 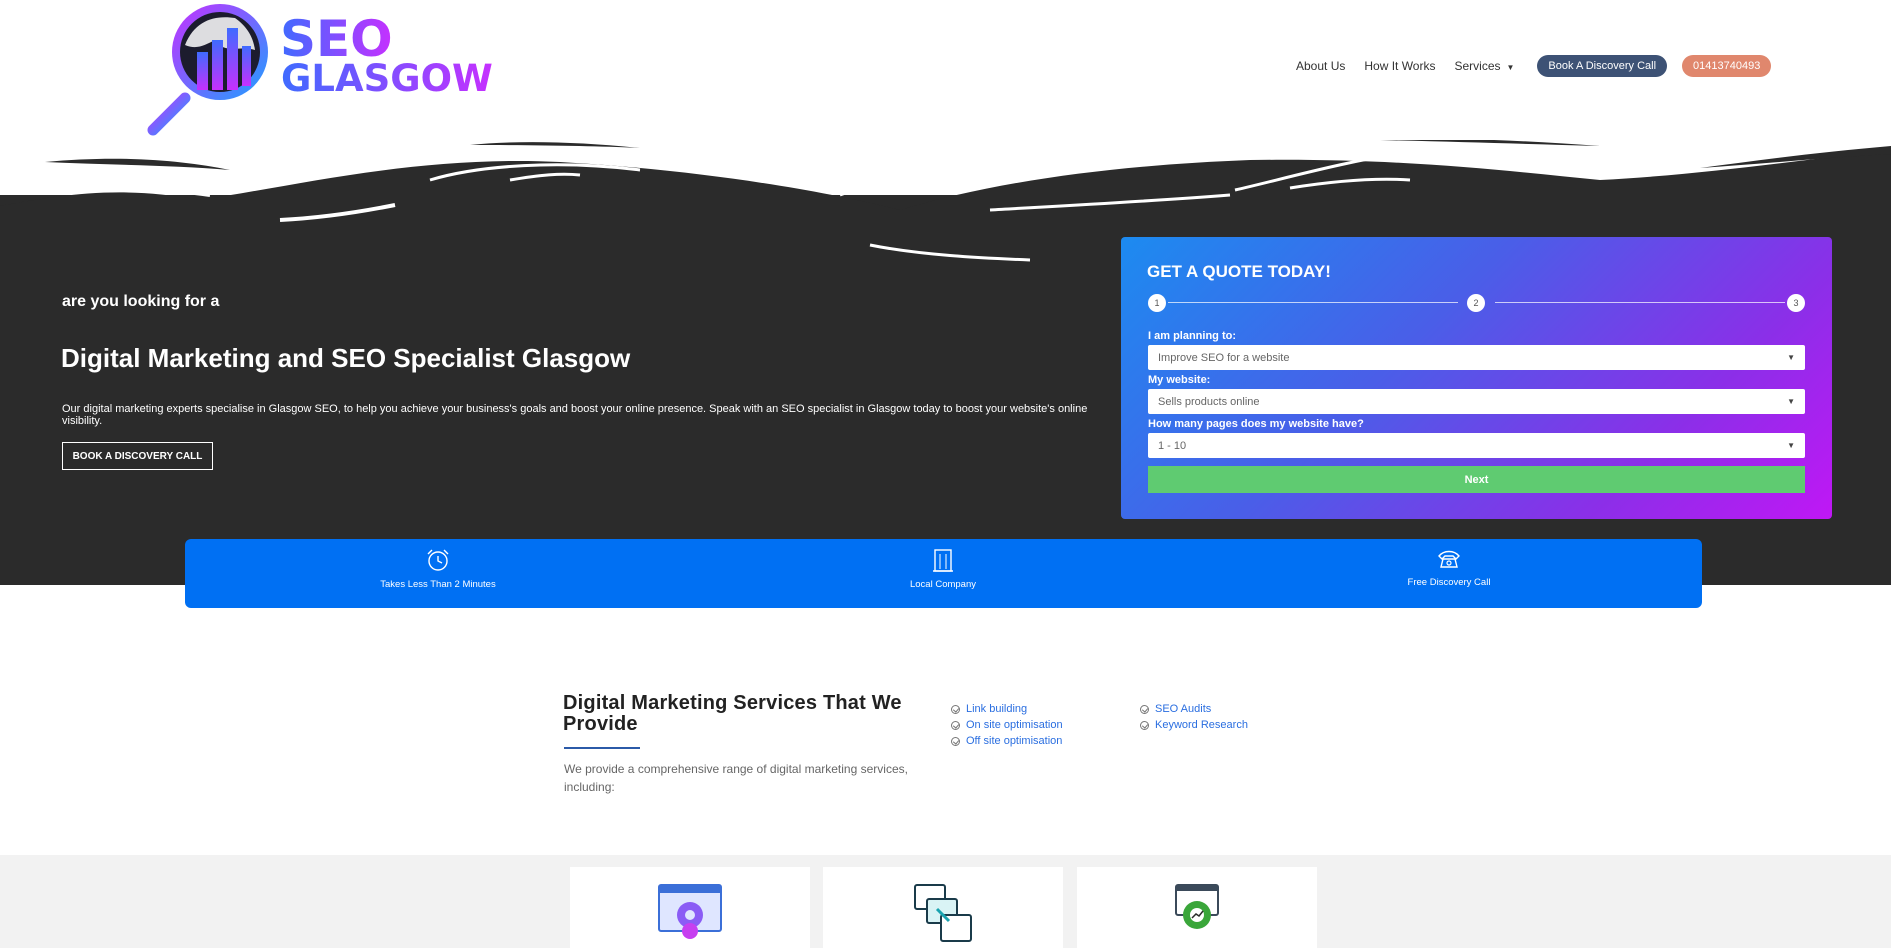 I want to click on phone-icon, so click(x=1449, y=559).